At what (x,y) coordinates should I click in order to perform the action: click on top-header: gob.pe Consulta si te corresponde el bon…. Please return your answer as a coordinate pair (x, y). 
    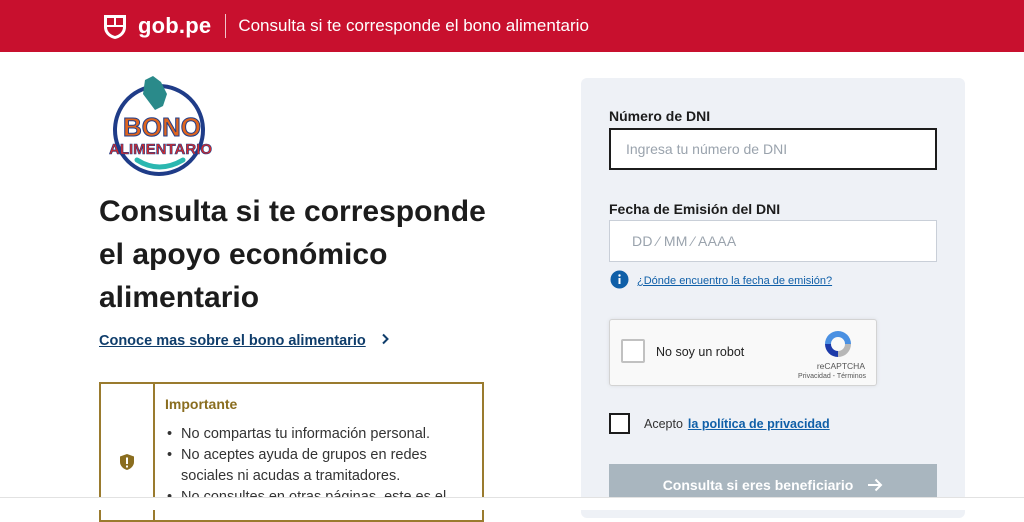
    Looking at the image, I should click on (512, 26).